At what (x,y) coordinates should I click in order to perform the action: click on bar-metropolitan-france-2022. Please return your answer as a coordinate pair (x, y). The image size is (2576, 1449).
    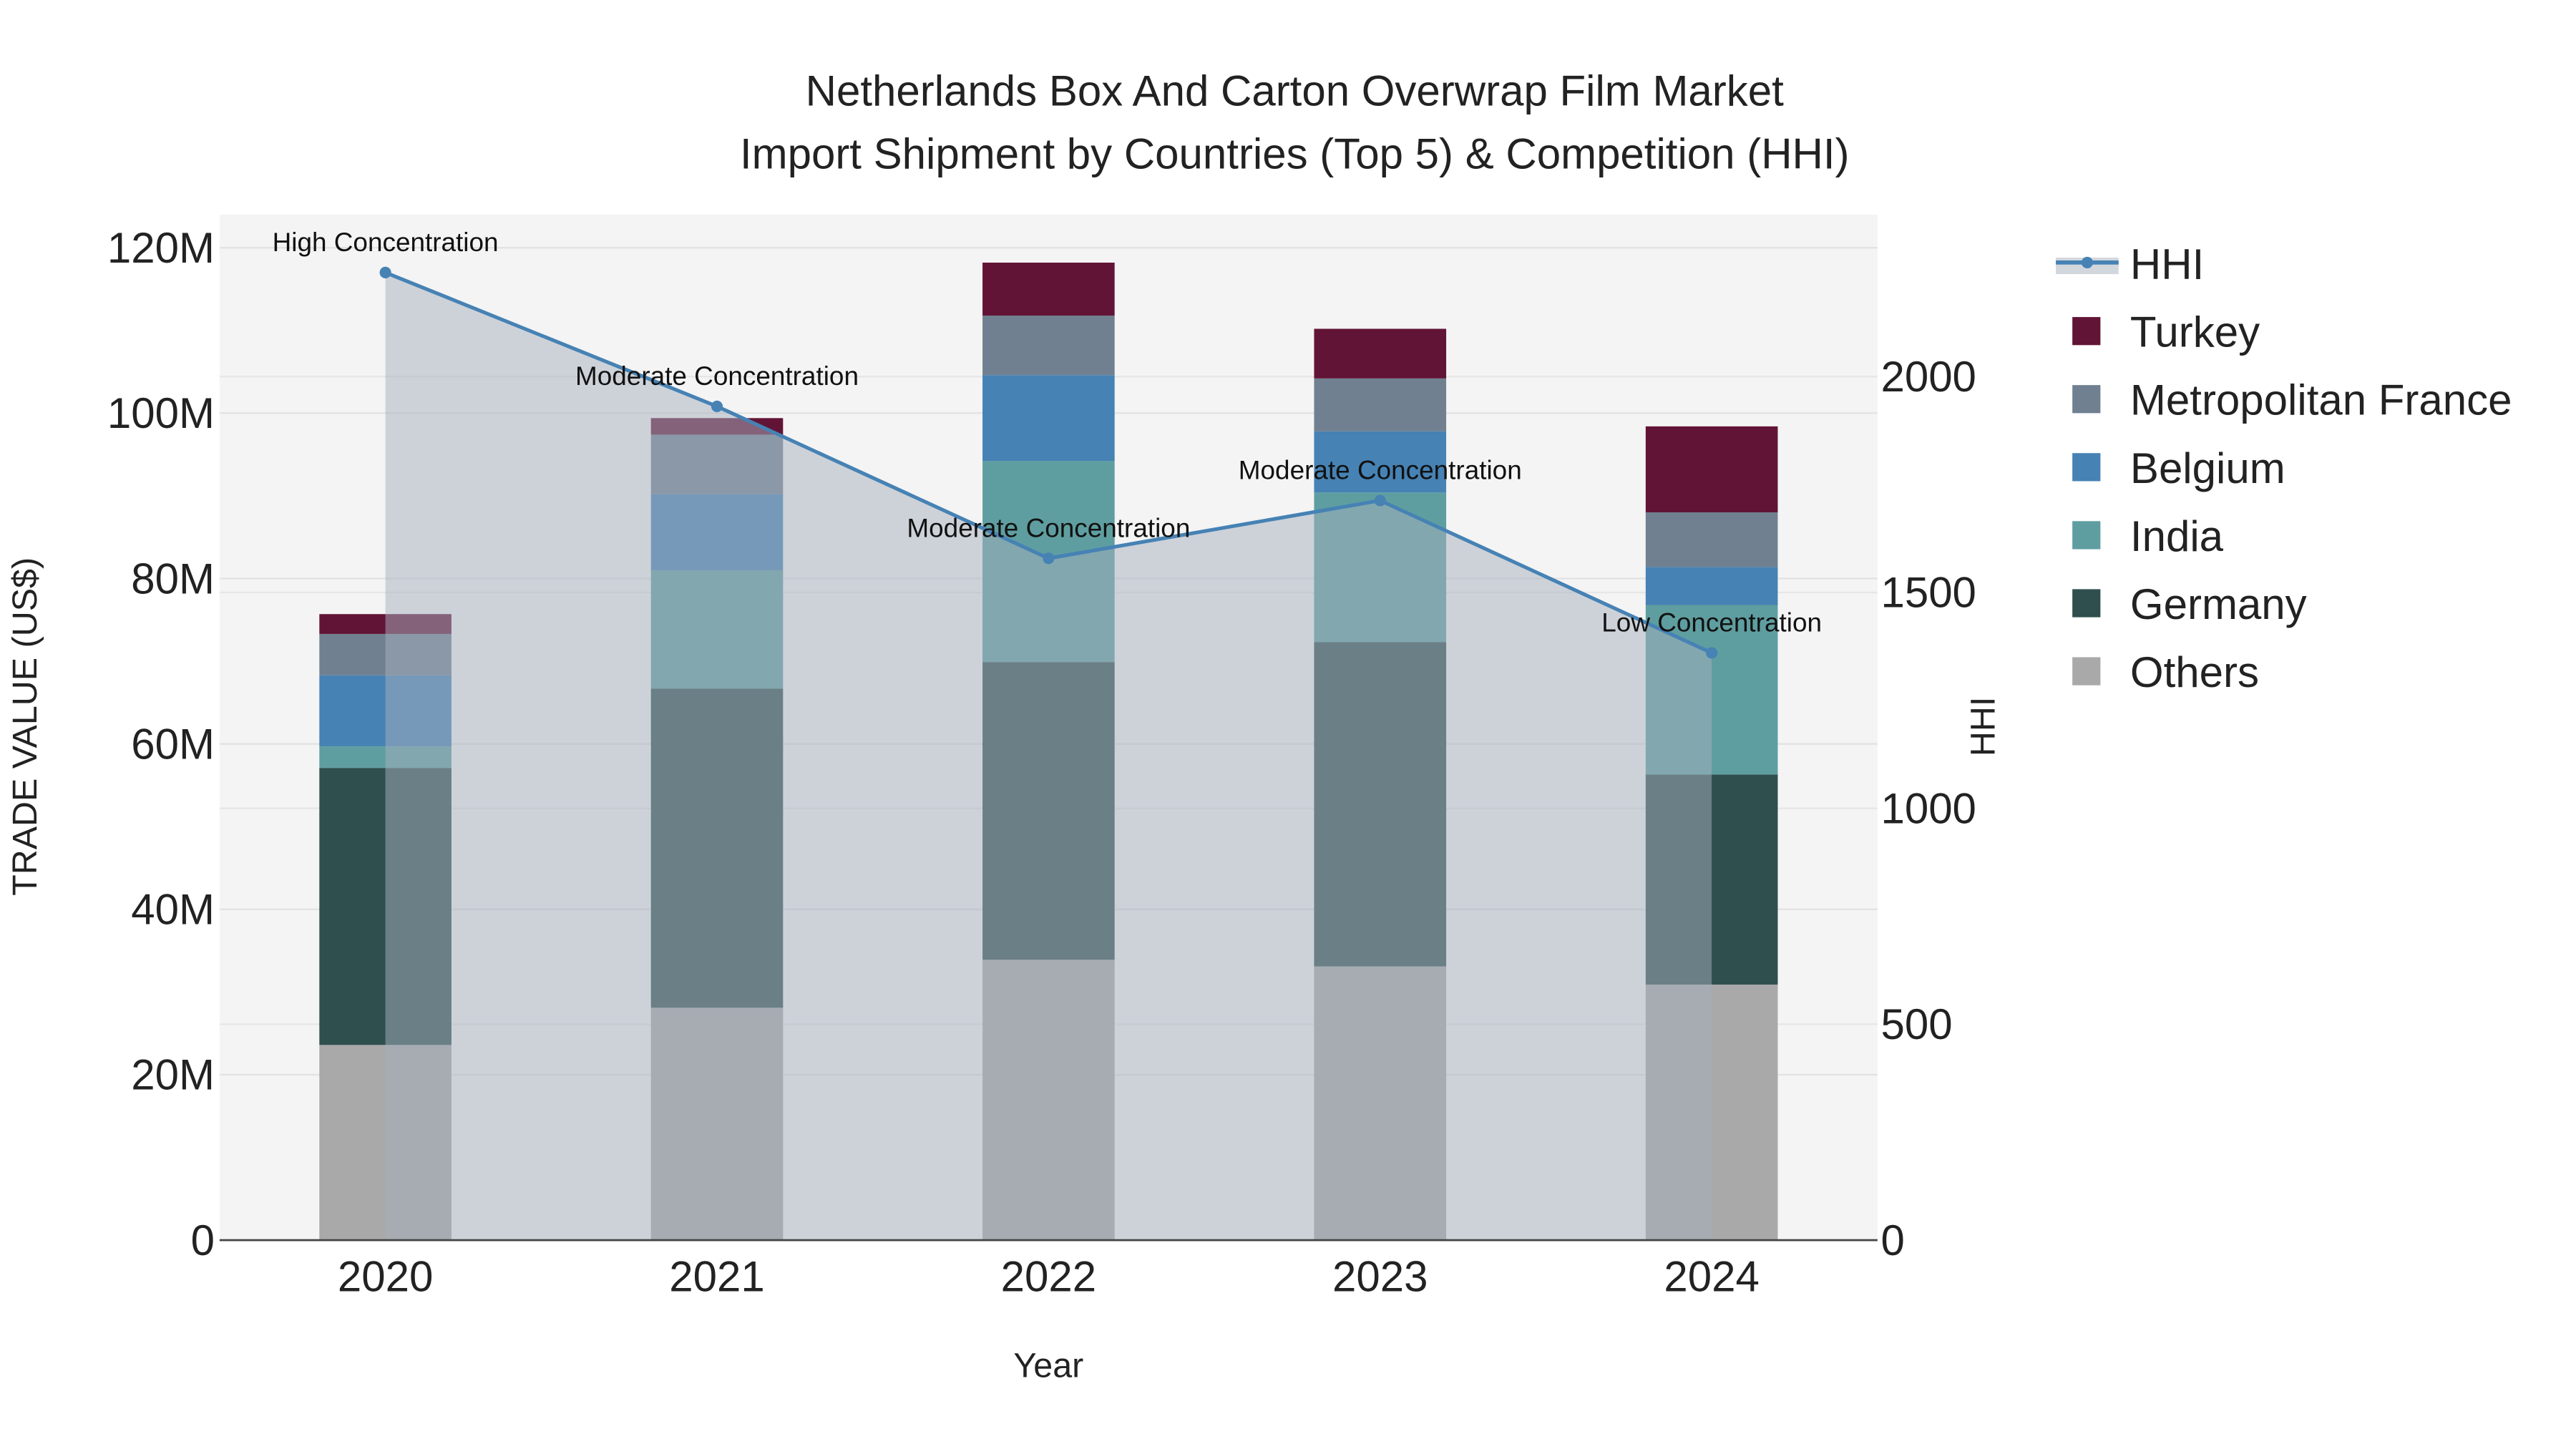
    Looking at the image, I should click on (1048, 345).